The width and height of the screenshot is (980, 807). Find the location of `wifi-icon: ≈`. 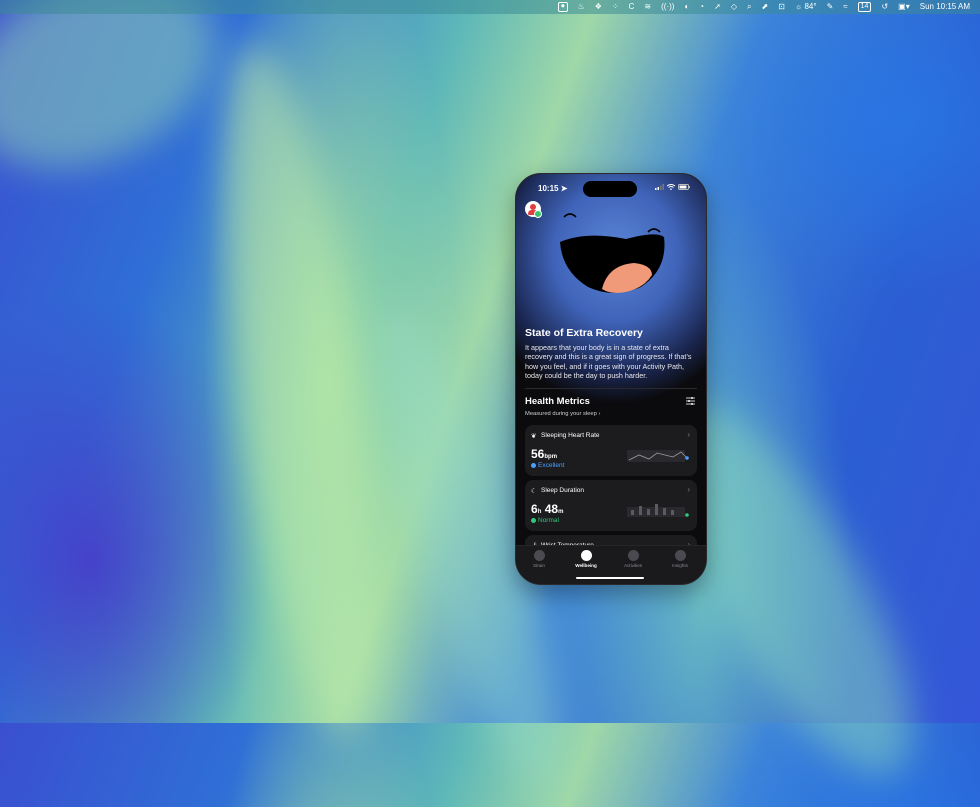

wifi-icon: ≈ is located at coordinates (845, 7).